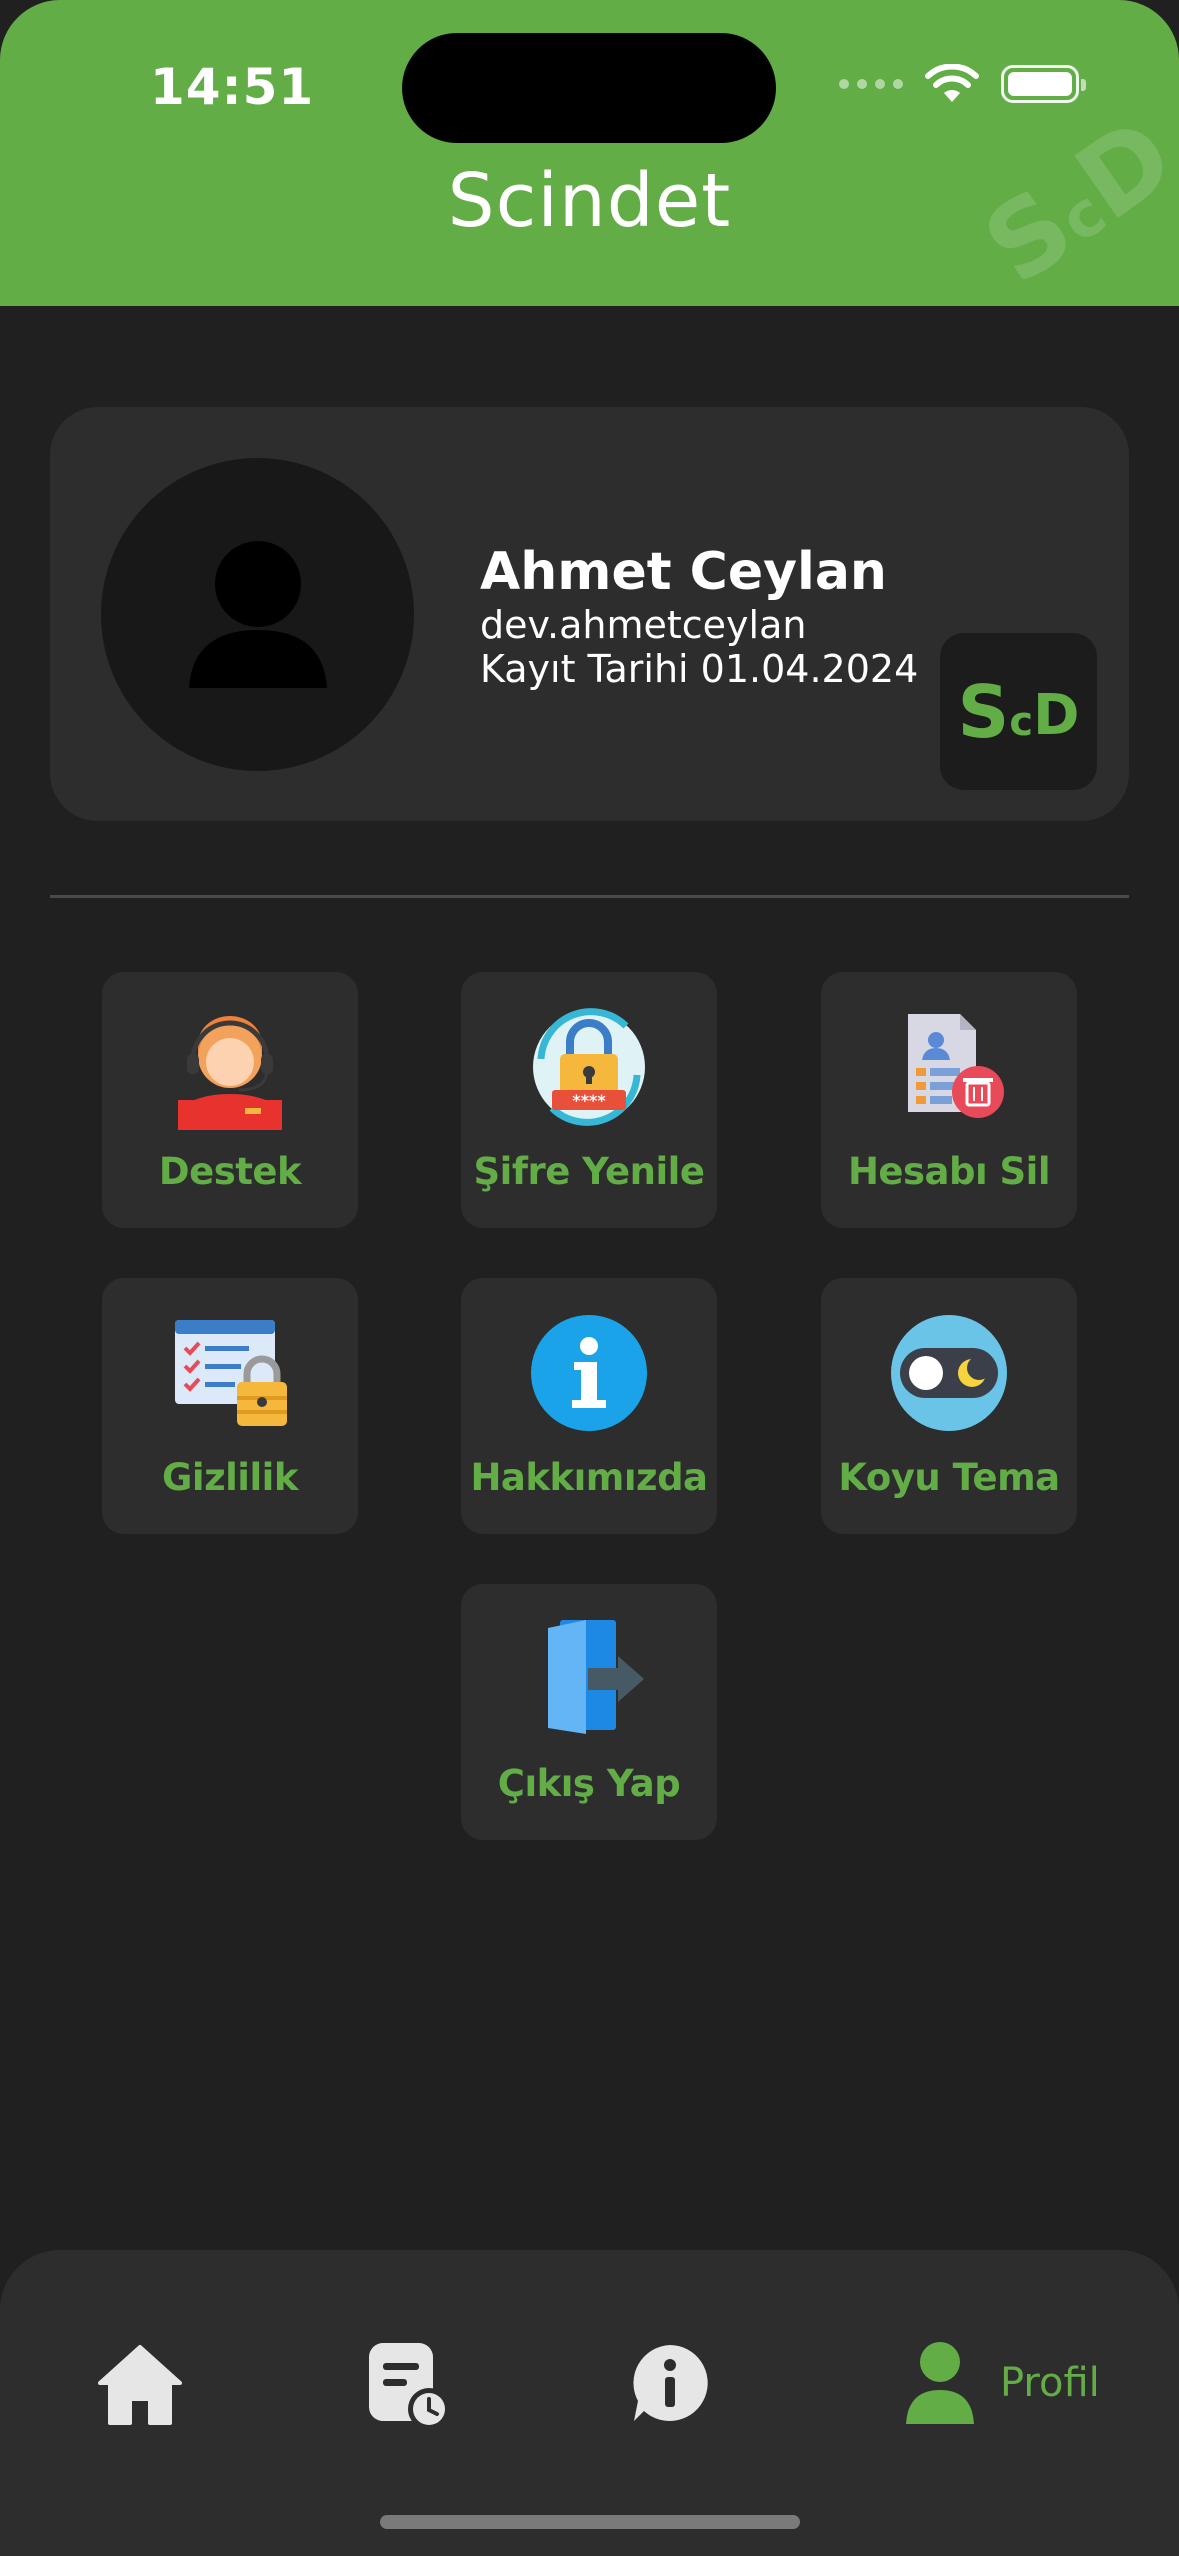 Image resolution: width=1179 pixels, height=2556 pixels. I want to click on status-icons, so click(962, 84).